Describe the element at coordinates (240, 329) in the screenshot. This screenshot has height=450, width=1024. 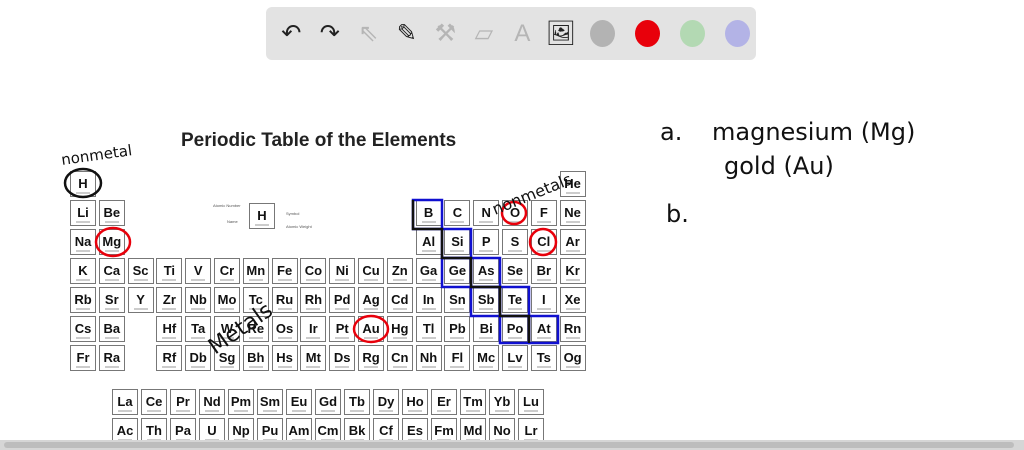
I see `label-metals: Metals` at that location.